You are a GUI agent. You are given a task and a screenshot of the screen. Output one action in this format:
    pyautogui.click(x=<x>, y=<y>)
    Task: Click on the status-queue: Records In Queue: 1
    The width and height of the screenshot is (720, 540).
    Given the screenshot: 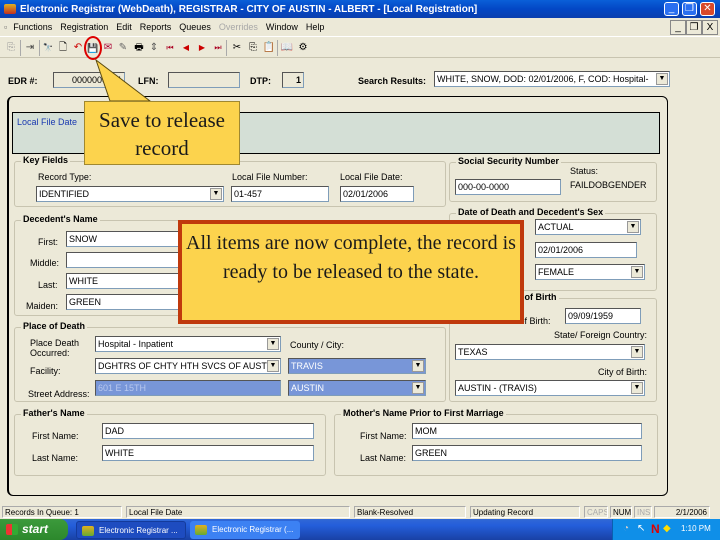 What is the action you would take?
    pyautogui.click(x=62, y=512)
    